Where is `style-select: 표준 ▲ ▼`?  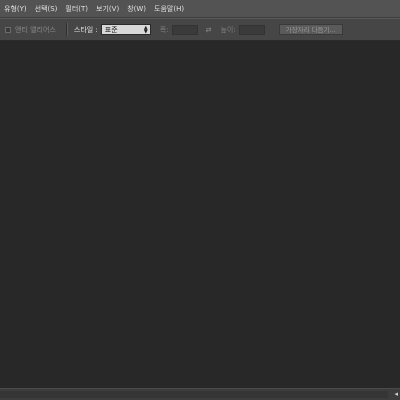
style-select: 표준 ▲ ▼ is located at coordinates (125, 29).